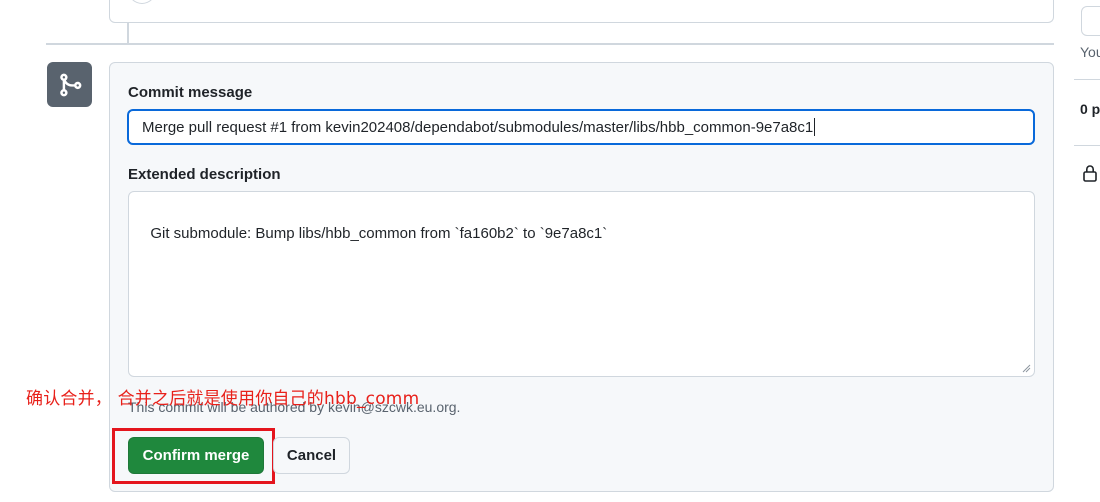  I want to click on previous-timeline-card, so click(581, 11).